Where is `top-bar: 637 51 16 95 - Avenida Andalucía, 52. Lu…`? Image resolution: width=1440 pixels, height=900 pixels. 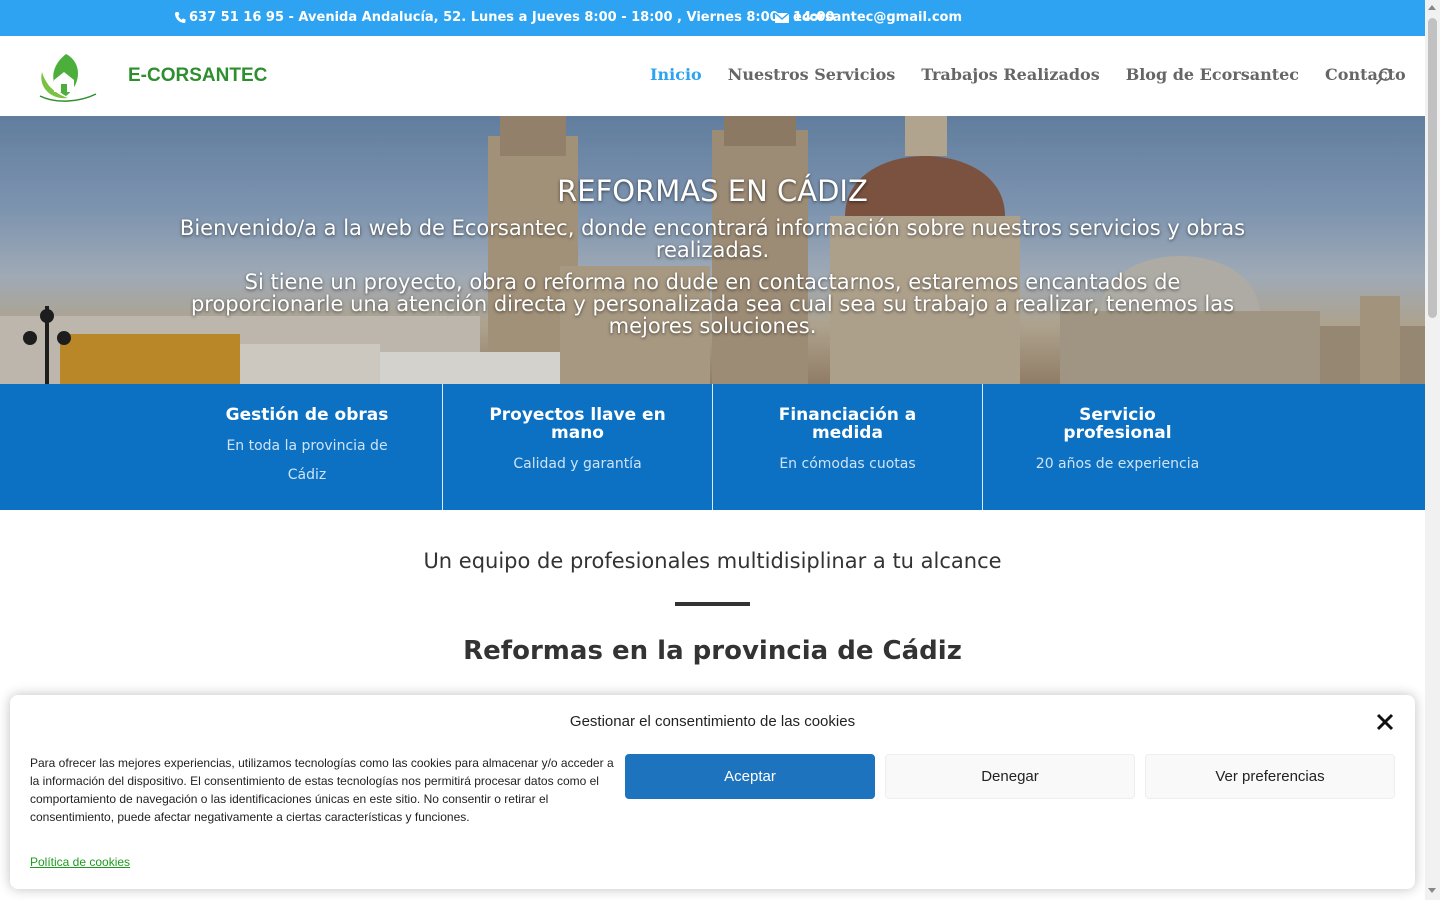 top-bar: 637 51 16 95 - Avenida Andalucía, 52. Lu… is located at coordinates (712, 18).